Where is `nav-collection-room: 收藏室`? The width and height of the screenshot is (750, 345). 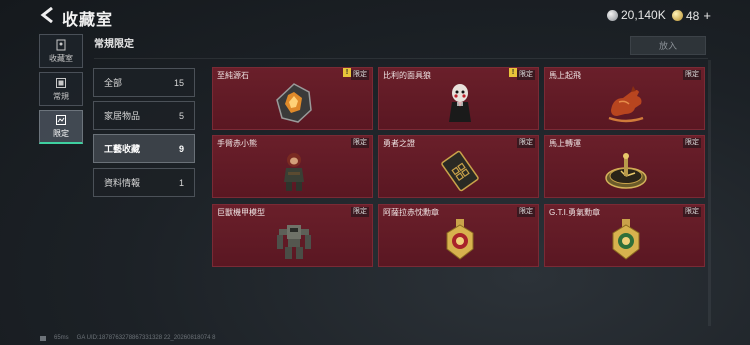 nav-collection-room: 收藏室 is located at coordinates (61, 51).